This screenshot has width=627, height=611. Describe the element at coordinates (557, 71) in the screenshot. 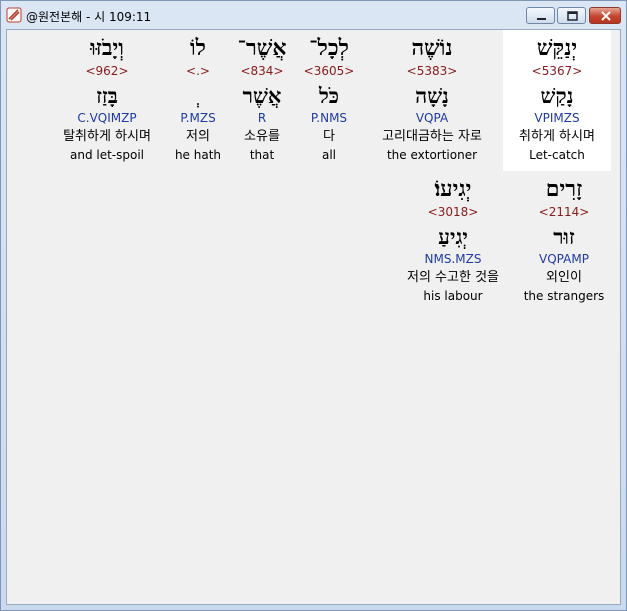

I see `strong-number: <5367>` at that location.